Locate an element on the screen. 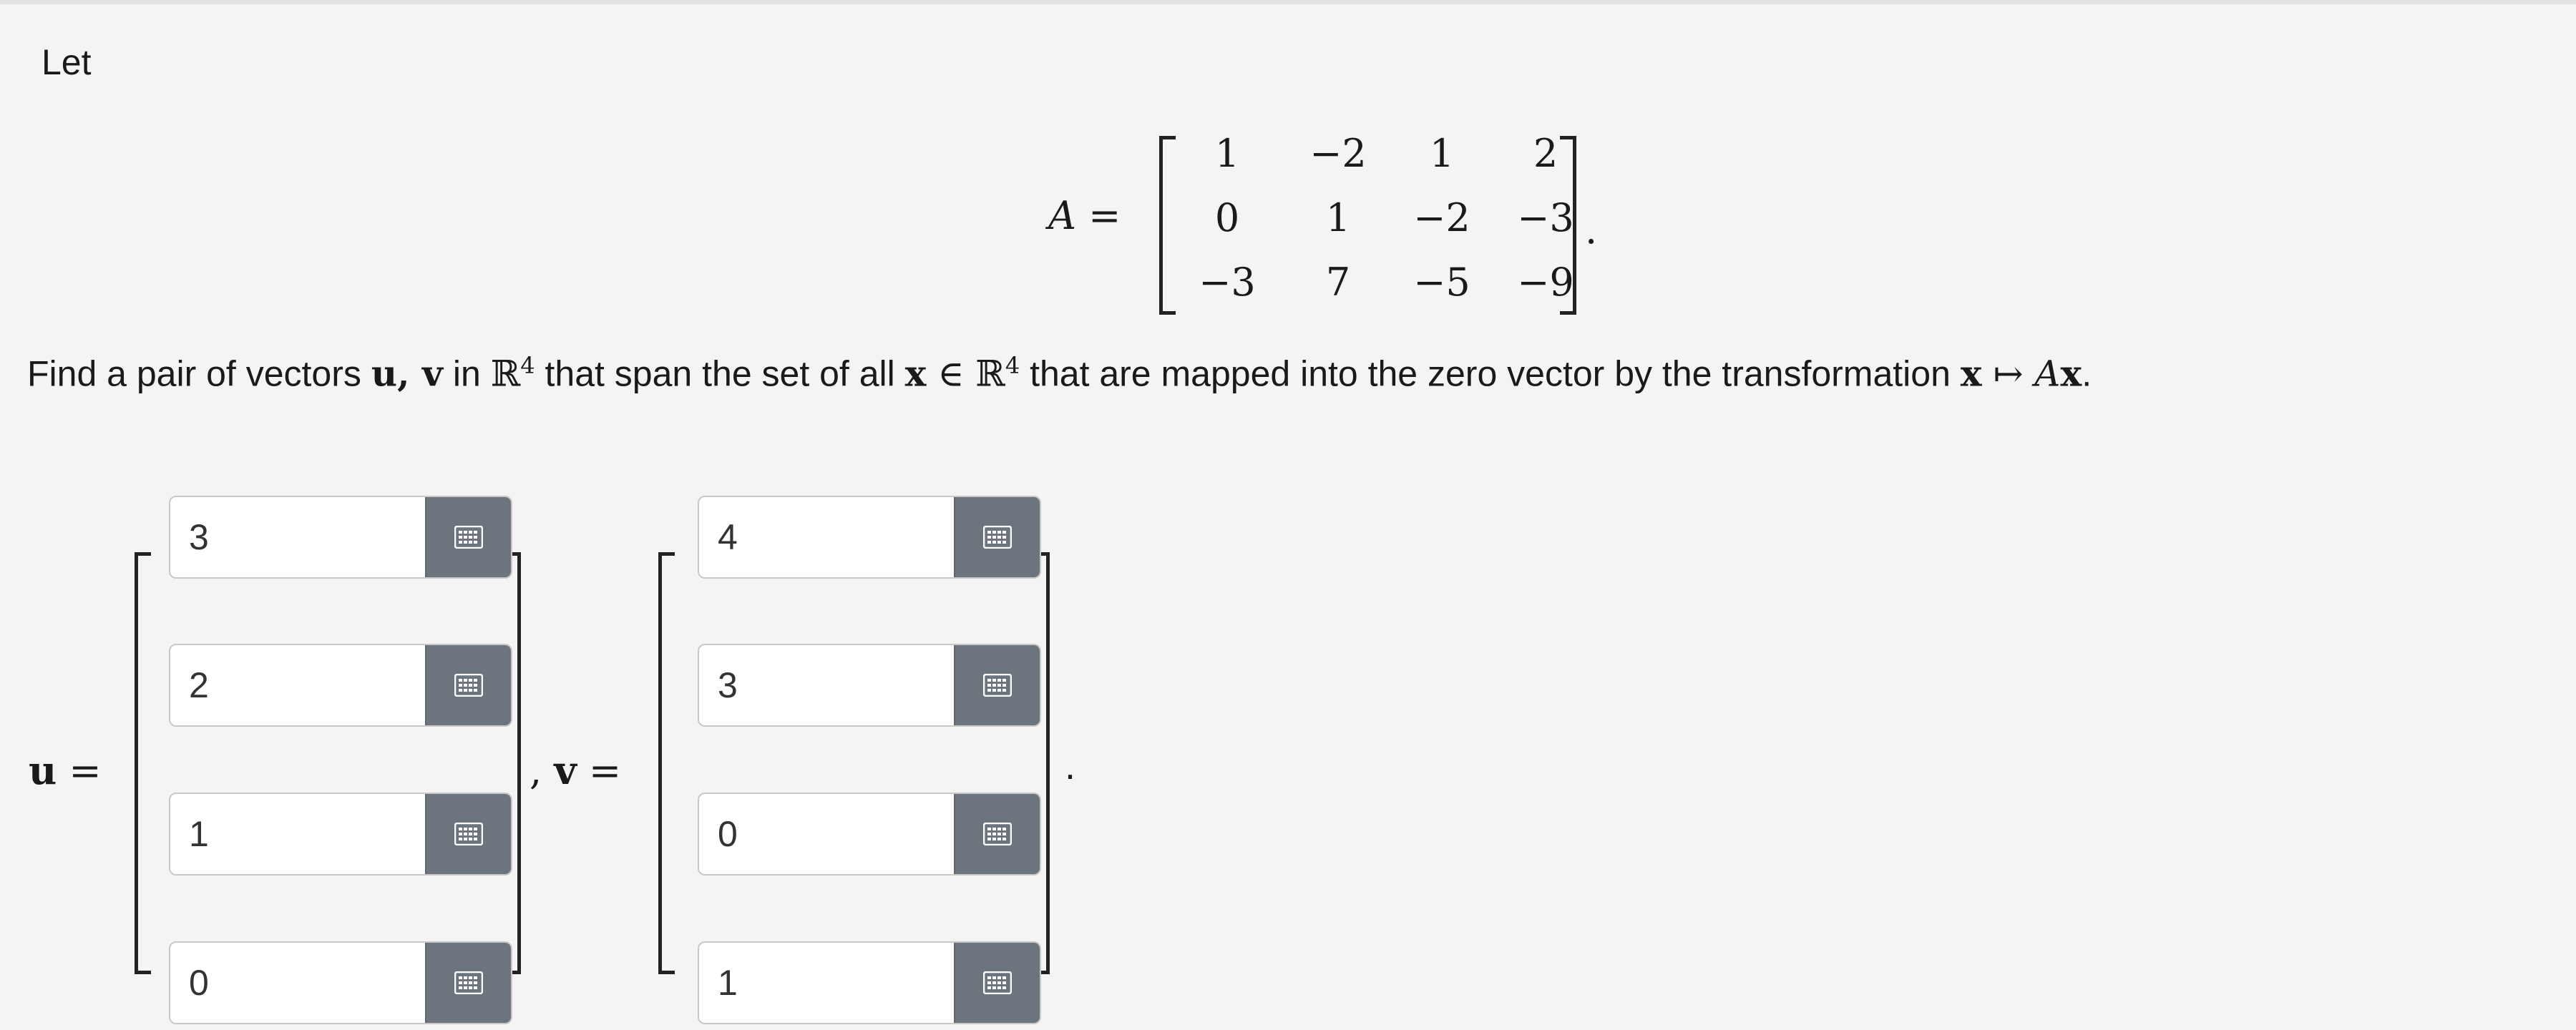  v4-input is located at coordinates (823, 983).